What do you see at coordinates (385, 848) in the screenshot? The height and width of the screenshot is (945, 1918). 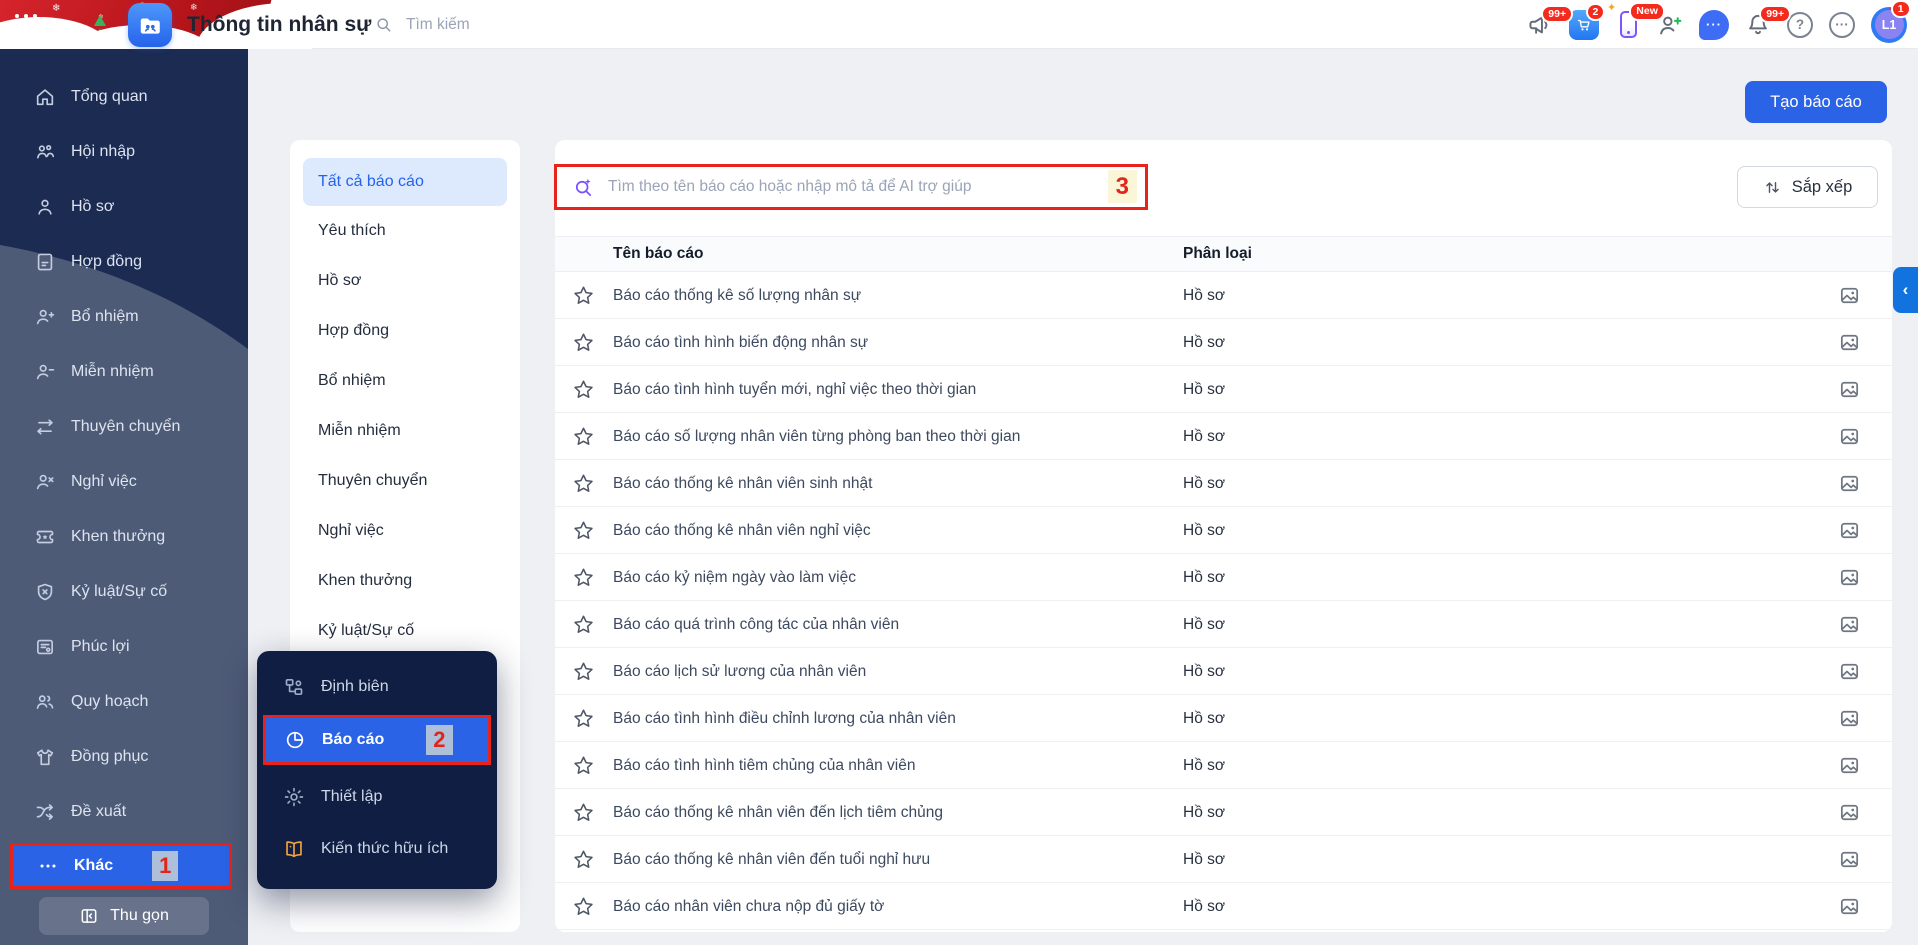 I see `popup-item-label: Kiến thức hữu ích` at bounding box center [385, 848].